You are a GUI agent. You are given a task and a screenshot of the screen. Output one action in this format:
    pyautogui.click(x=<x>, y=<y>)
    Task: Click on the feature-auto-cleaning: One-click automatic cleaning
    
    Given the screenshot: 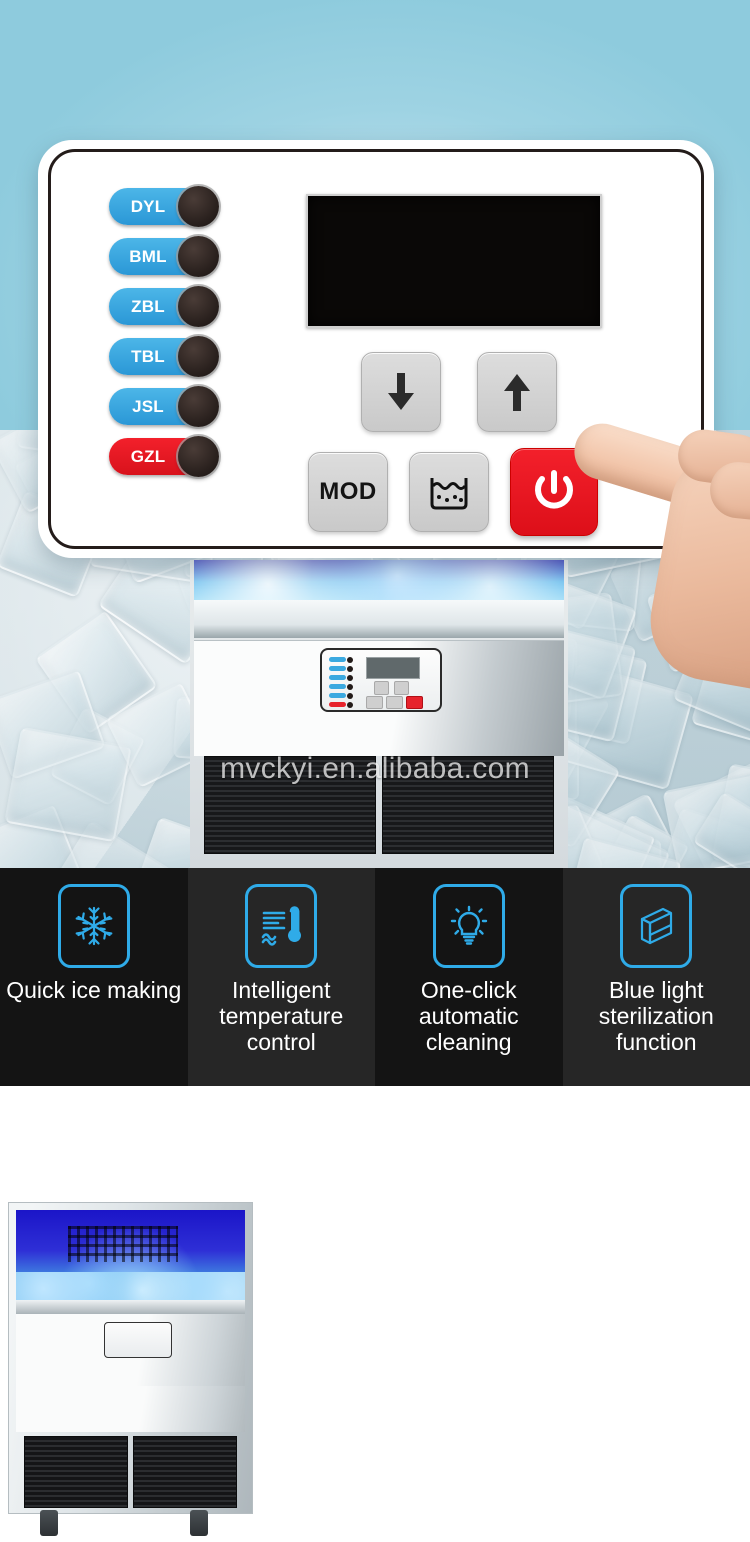 What is the action you would take?
    pyautogui.click(x=469, y=977)
    